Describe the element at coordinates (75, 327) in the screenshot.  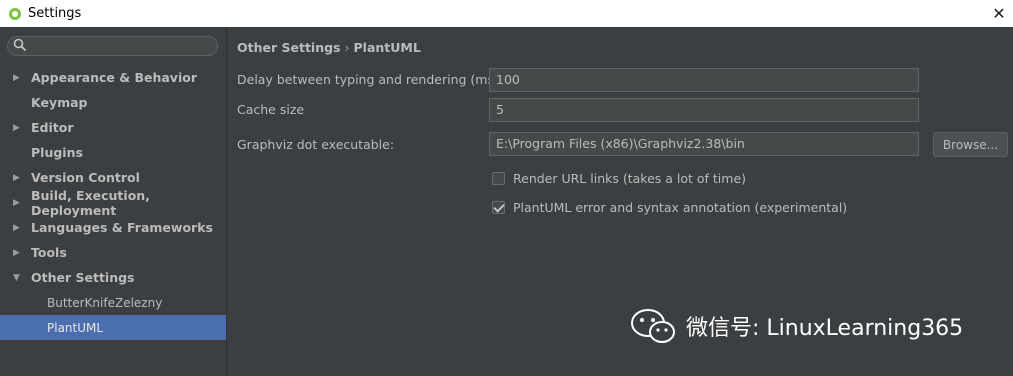
I see `tree-item-label: PlantUML` at that location.